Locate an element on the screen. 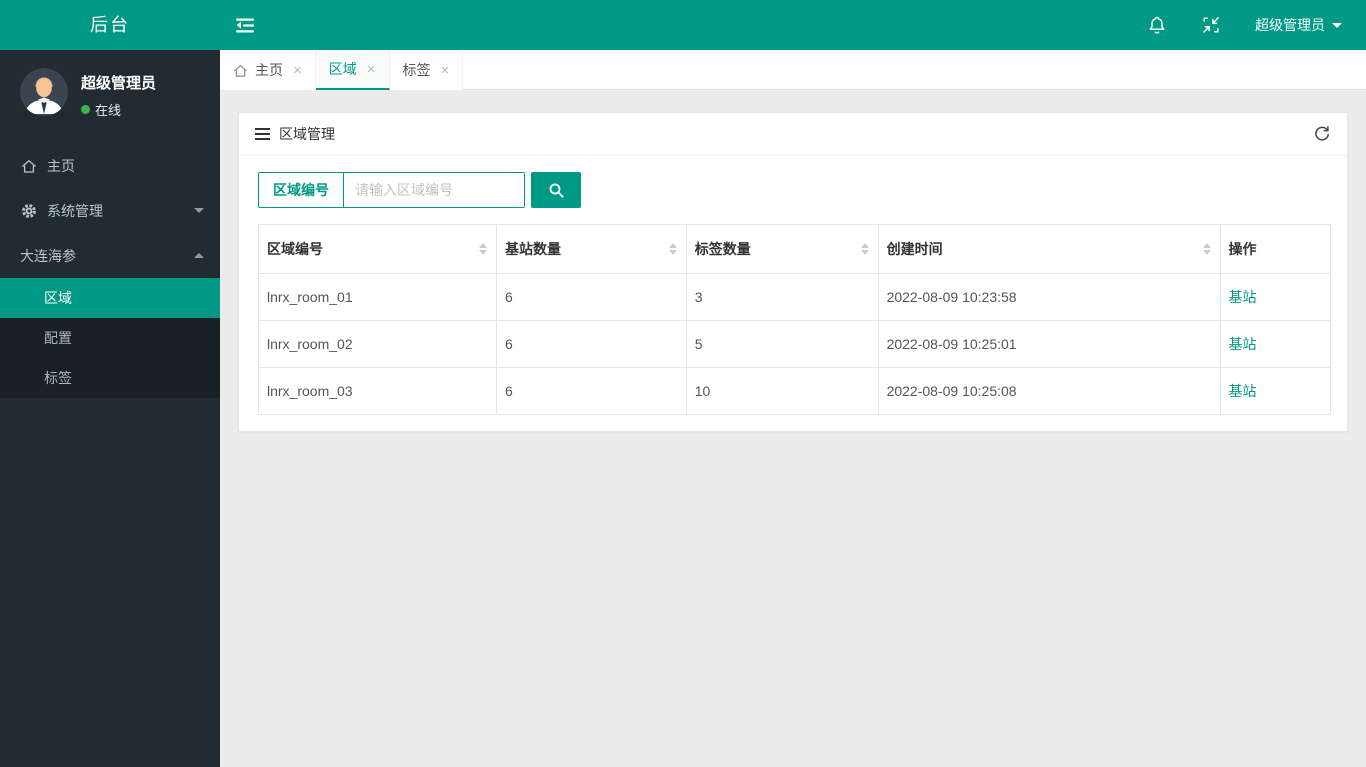 This screenshot has width=1366, height=767. exit-fullscreen-button is located at coordinates (1211, 25).